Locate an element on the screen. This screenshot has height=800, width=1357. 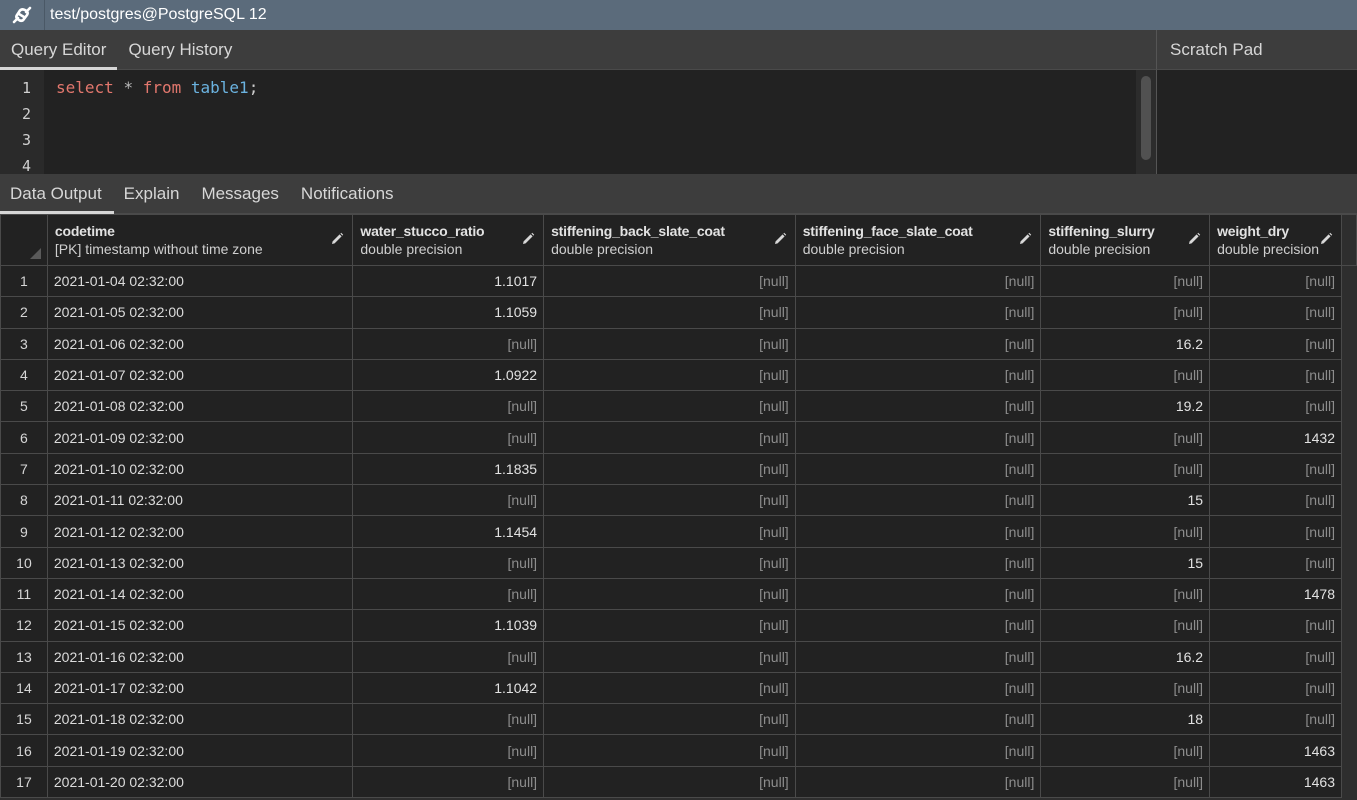
tab-scratch-pad: Scratch Pad is located at coordinates (1256, 50).